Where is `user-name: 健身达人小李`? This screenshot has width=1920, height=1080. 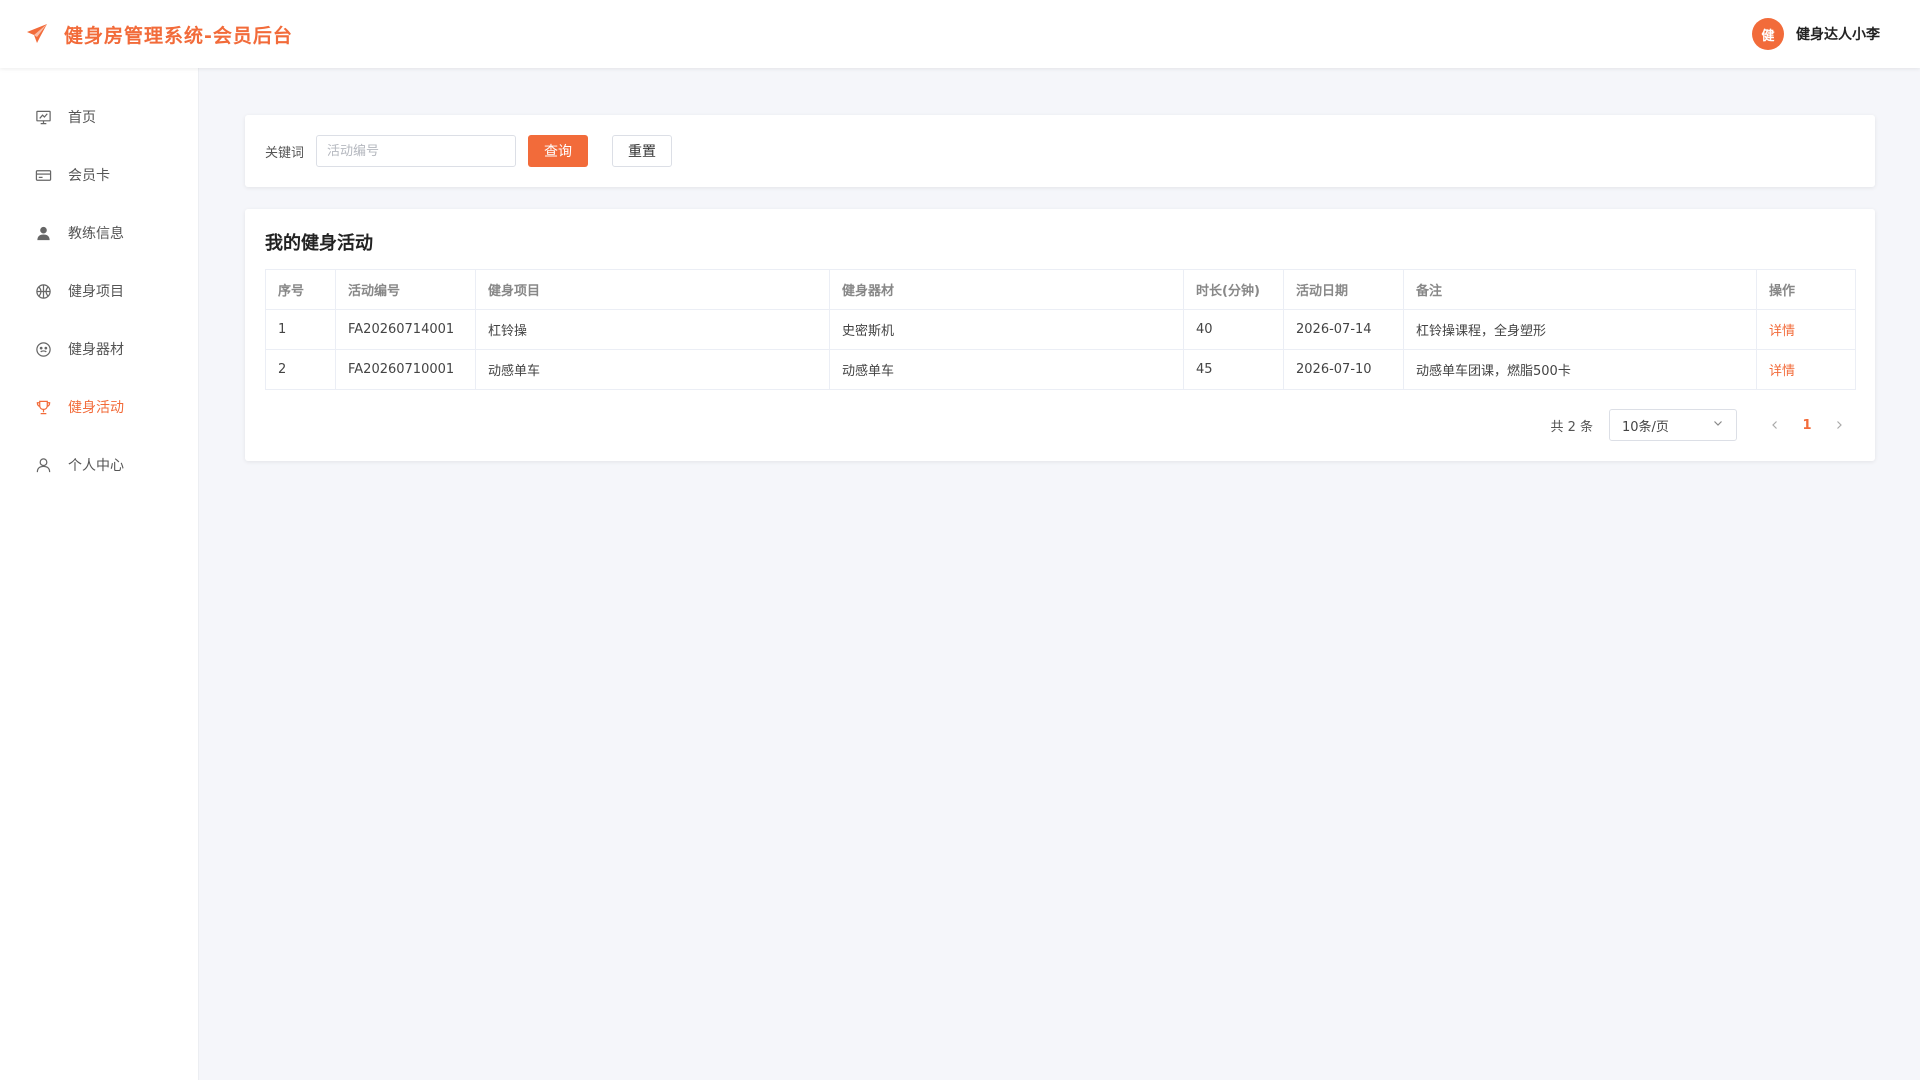 user-name: 健身达人小李 is located at coordinates (1838, 34).